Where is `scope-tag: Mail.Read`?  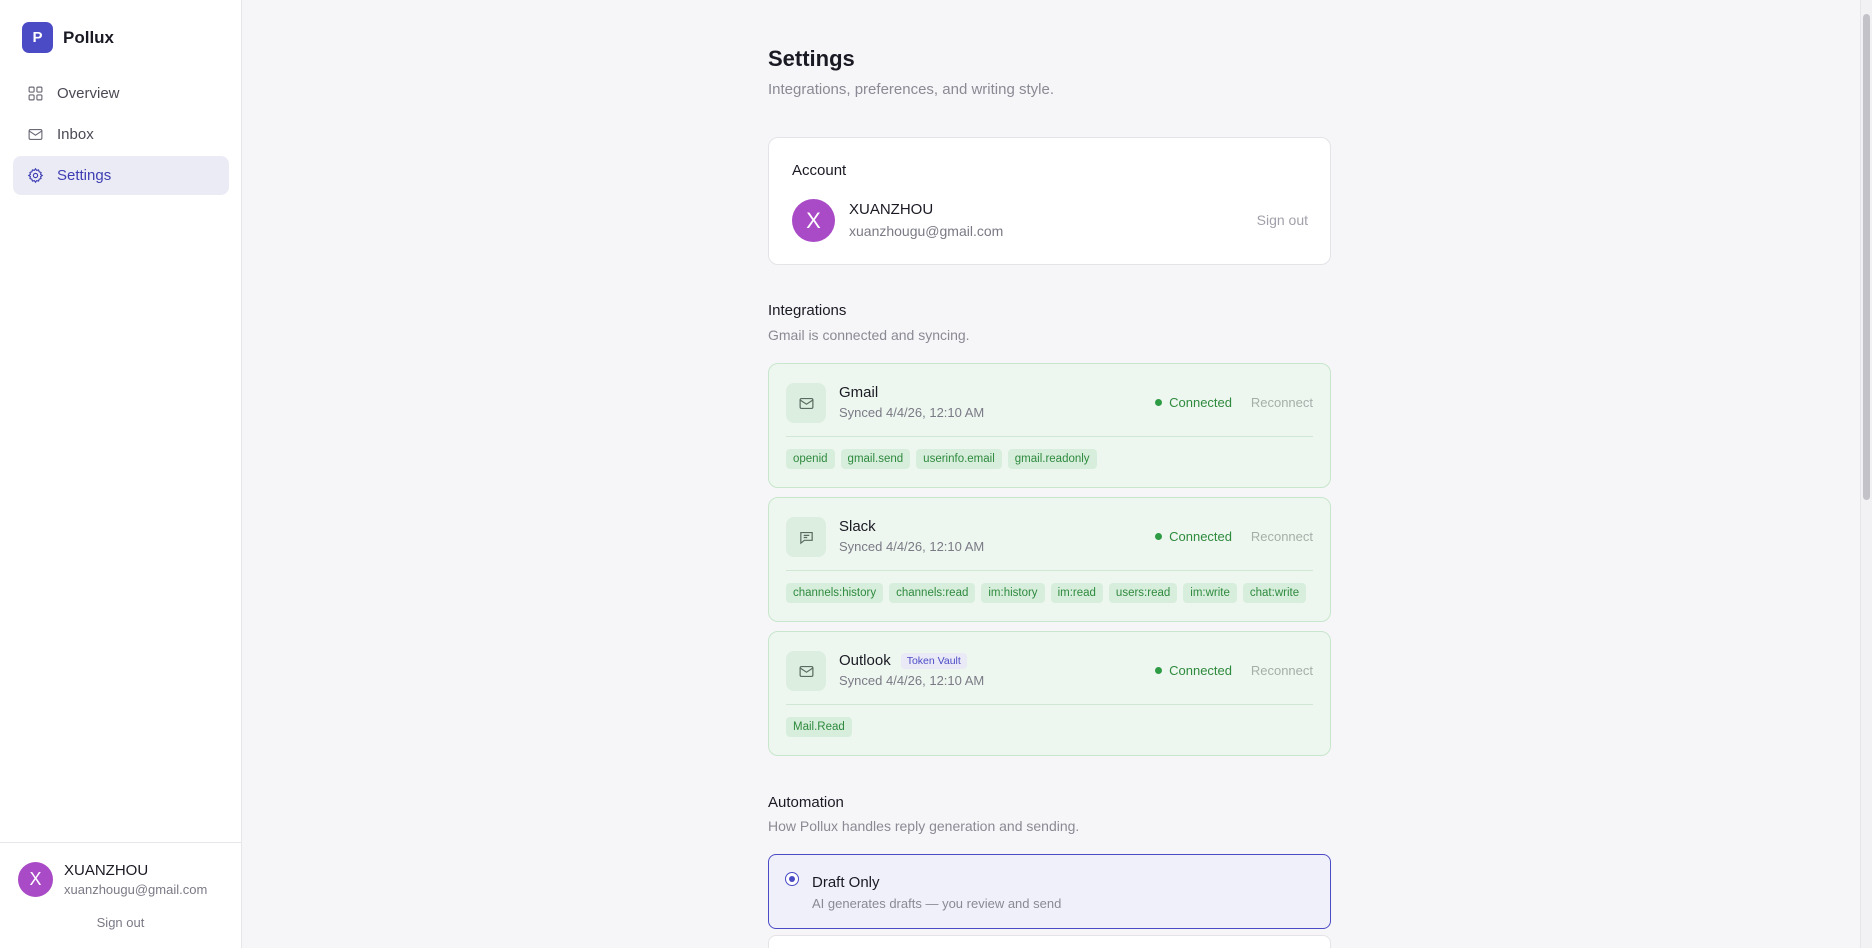 scope-tag: Mail.Read is located at coordinates (819, 727).